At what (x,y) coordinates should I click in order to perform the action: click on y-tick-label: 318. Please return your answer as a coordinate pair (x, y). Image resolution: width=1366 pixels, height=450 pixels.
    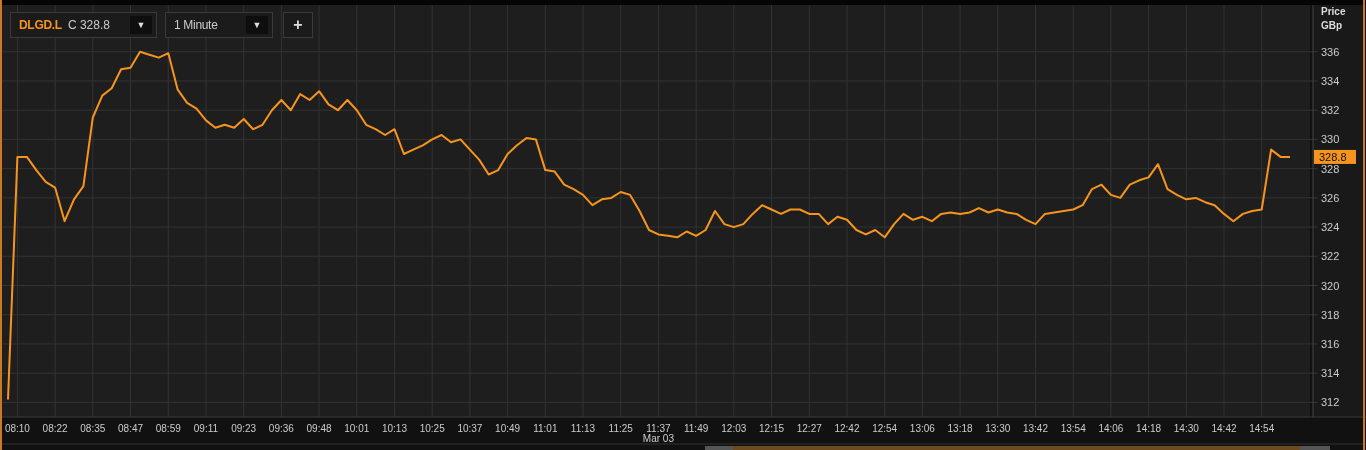
    Looking at the image, I should click on (1330, 314).